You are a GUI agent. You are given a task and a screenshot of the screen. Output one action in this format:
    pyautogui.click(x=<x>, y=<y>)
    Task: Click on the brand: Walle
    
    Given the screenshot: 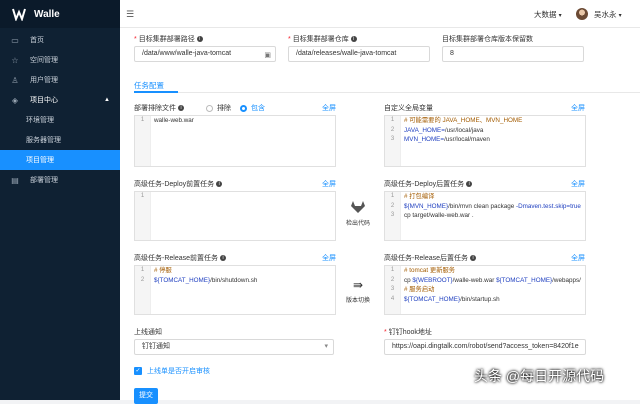 What is the action you would take?
    pyautogui.click(x=60, y=14)
    